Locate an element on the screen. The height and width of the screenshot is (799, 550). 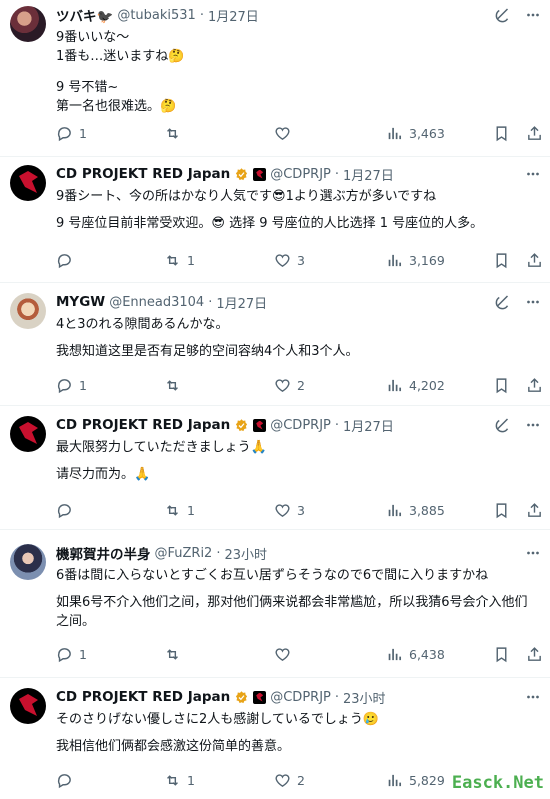
views-button: 3,463 is located at coordinates (415, 133).